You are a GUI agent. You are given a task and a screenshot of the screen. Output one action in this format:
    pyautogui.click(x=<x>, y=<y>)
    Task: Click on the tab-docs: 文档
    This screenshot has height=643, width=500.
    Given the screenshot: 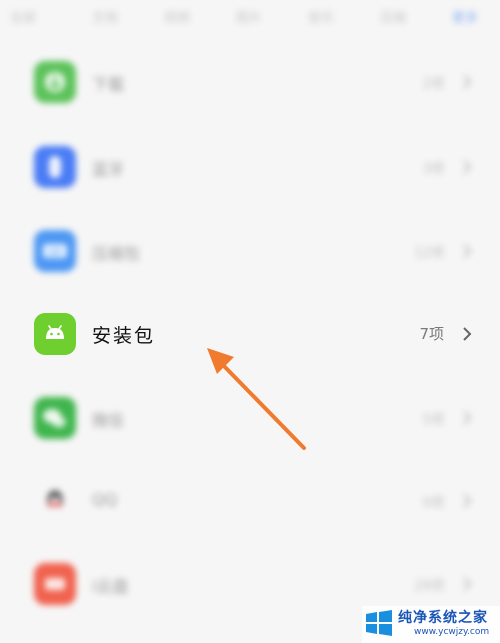 What is the action you would take?
    pyautogui.click(x=105, y=16)
    